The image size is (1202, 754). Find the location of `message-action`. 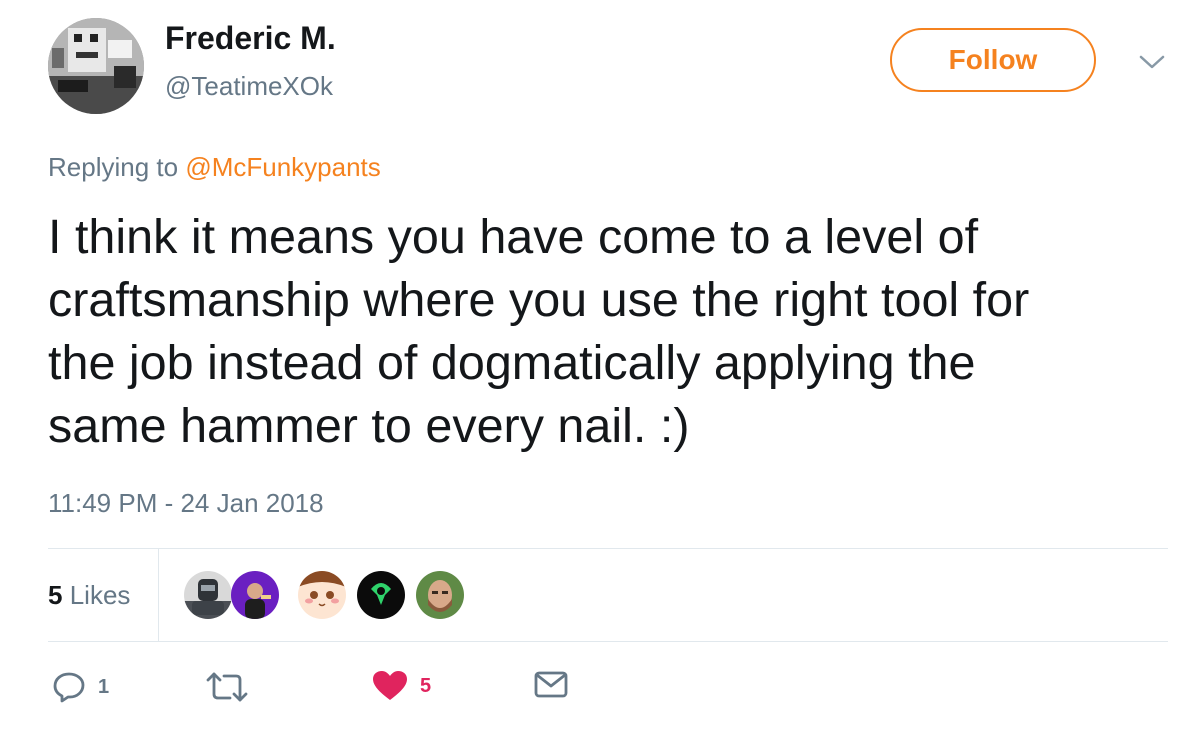

message-action is located at coordinates (551, 685).